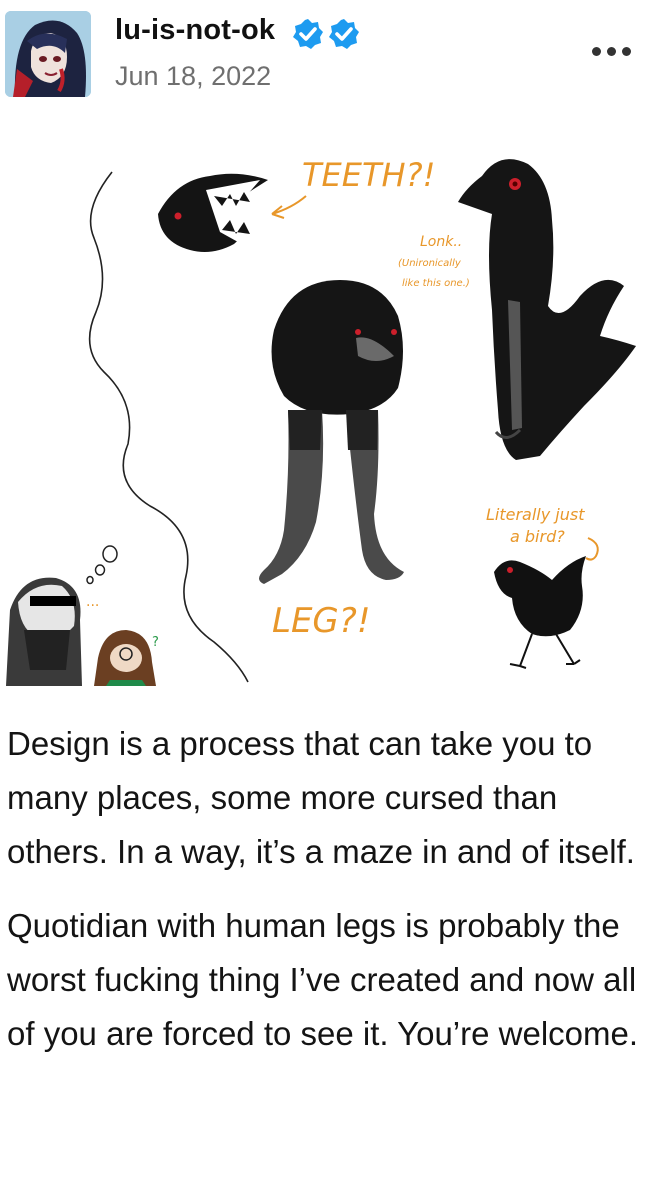  I want to click on more-options-button, so click(616, 51).